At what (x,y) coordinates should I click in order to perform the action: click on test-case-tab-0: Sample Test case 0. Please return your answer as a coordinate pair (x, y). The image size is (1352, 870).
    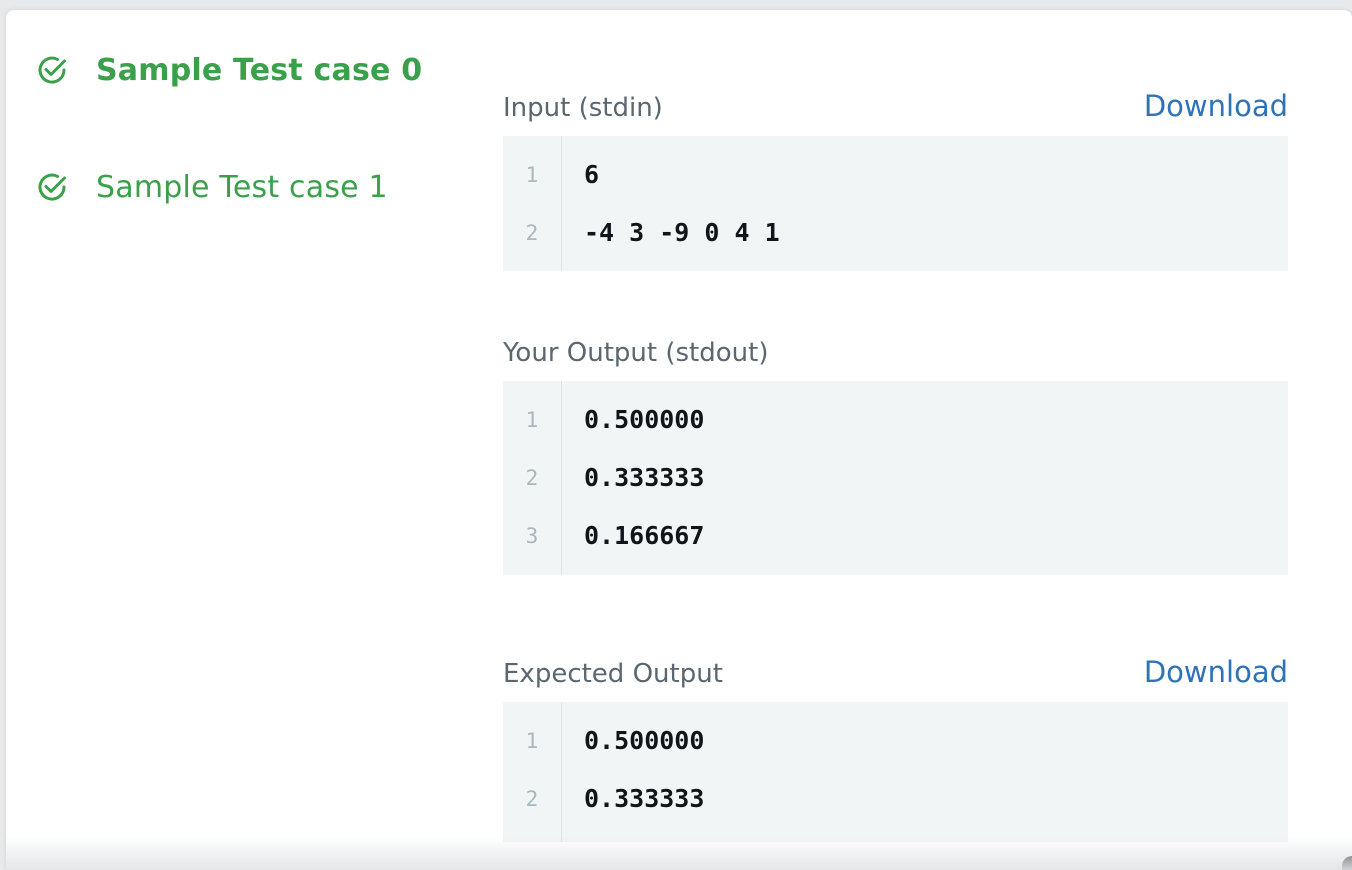
    Looking at the image, I should click on (244, 70).